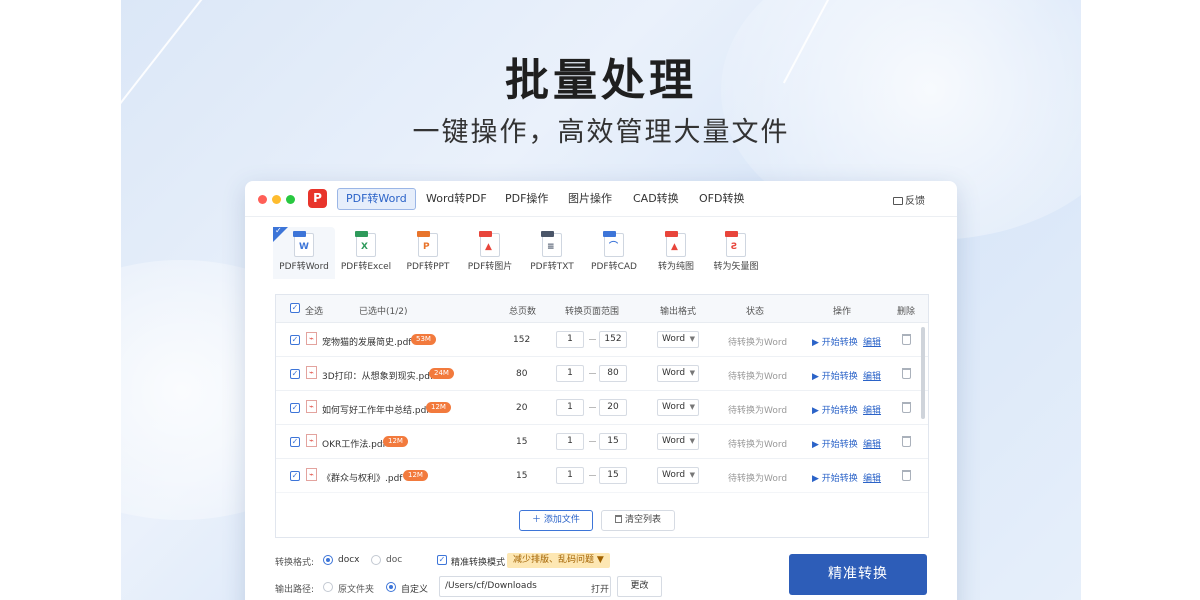  Describe the element at coordinates (488, 247) in the screenshot. I see `doc-mark: ▲` at that location.